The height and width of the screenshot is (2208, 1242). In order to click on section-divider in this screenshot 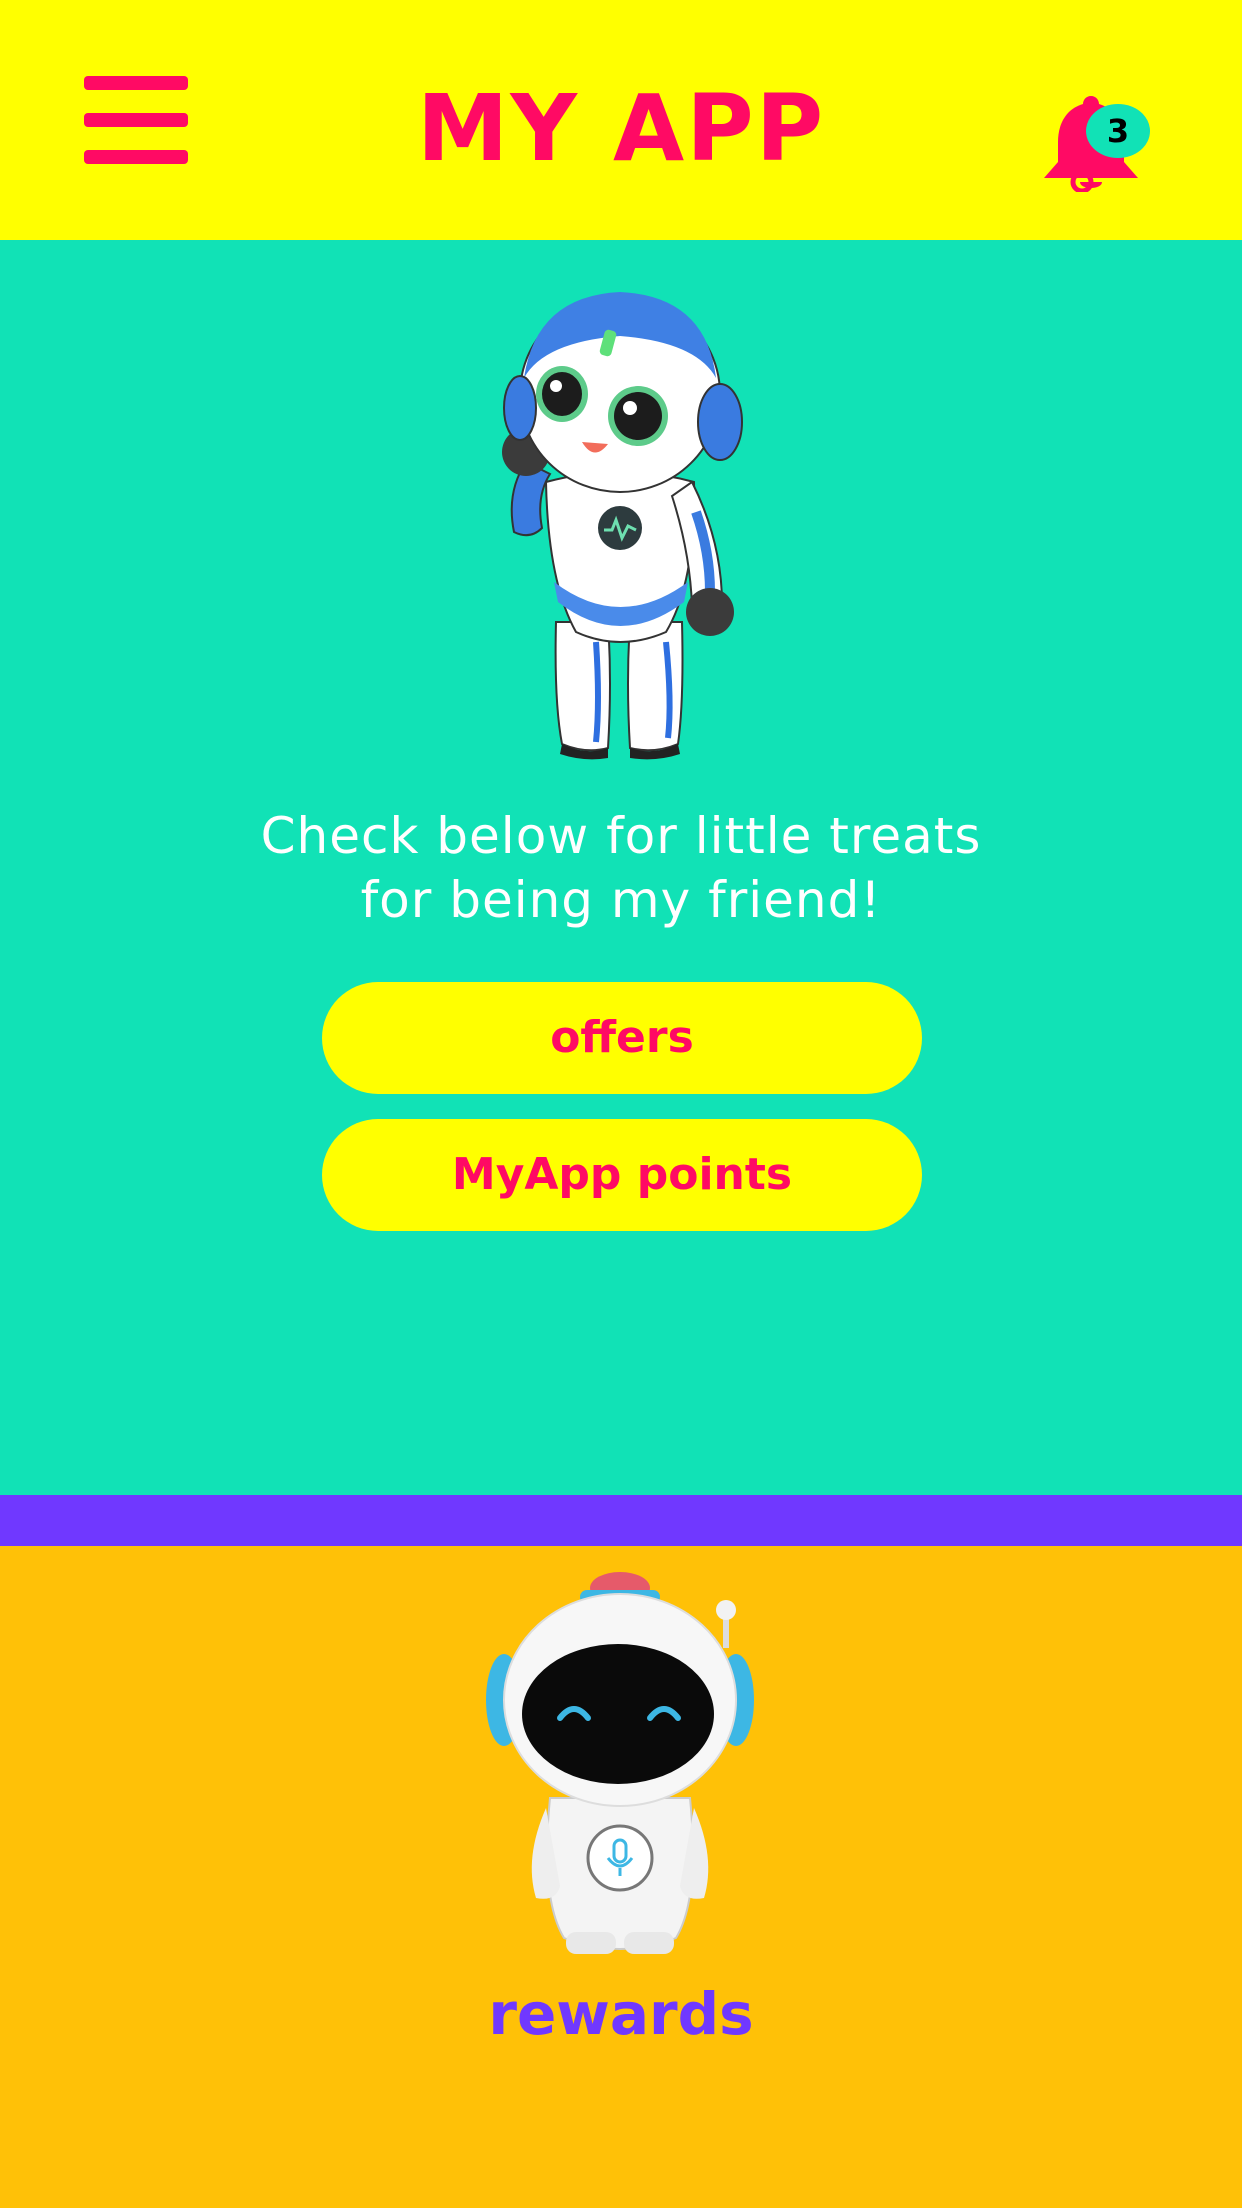, I will do `click(621, 1520)`.